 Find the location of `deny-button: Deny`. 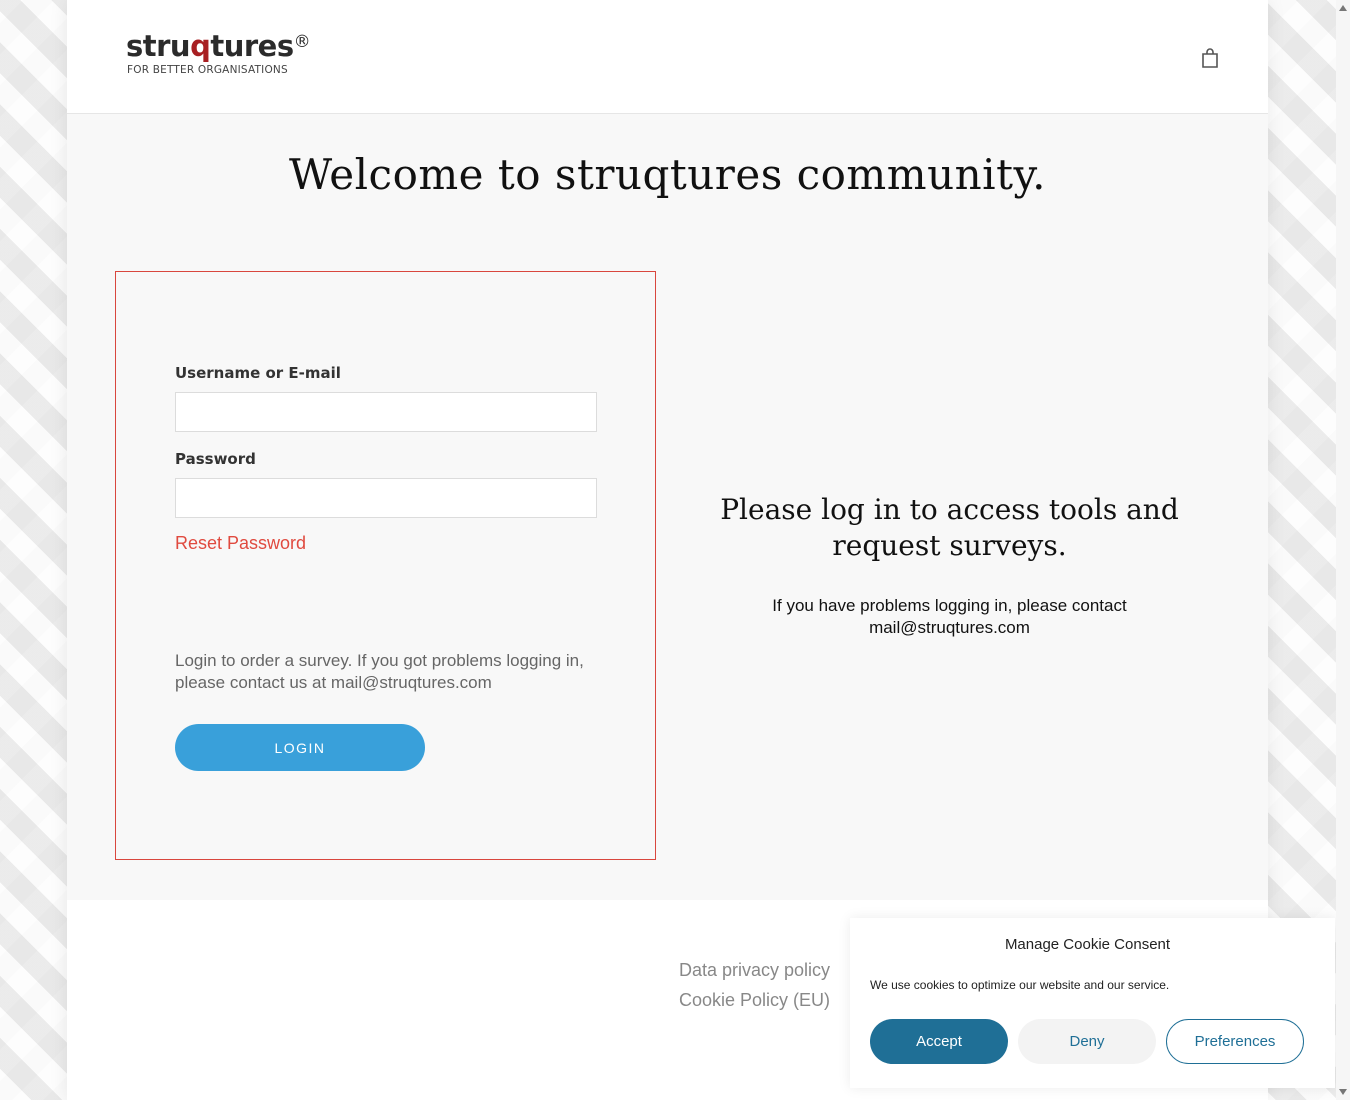

deny-button: Deny is located at coordinates (1087, 1041).